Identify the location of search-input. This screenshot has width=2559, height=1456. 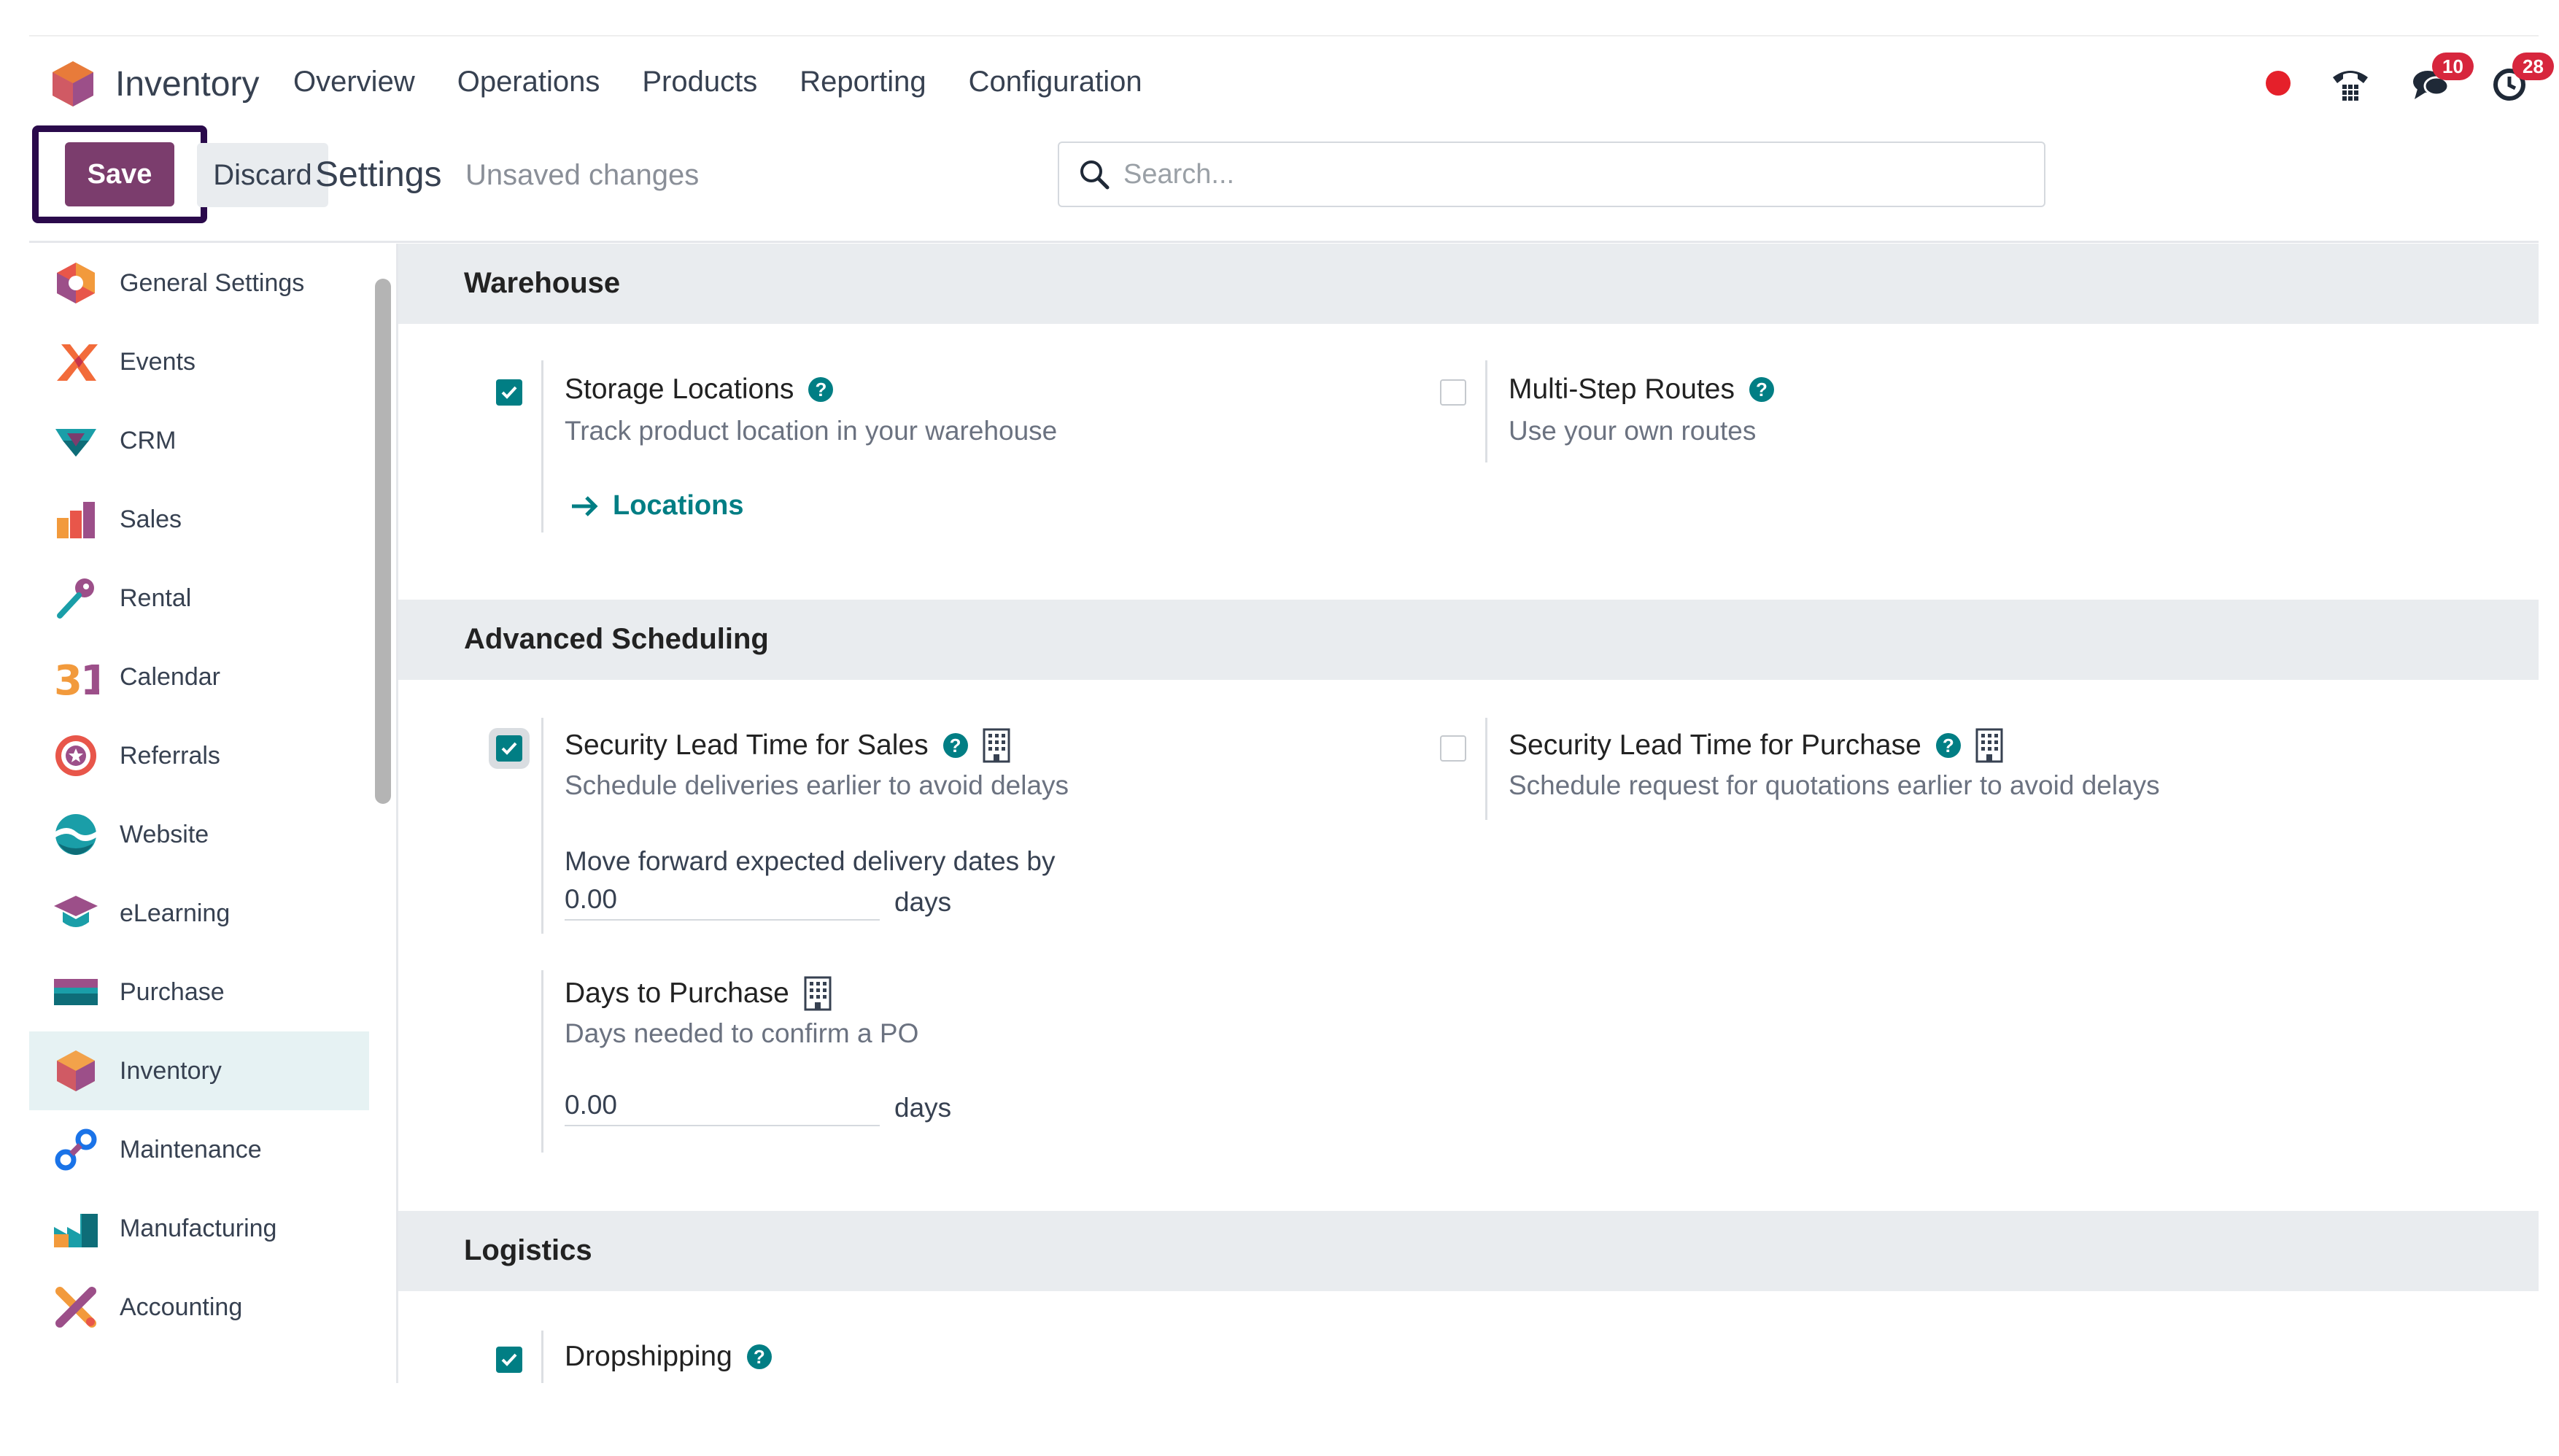
(1561, 174).